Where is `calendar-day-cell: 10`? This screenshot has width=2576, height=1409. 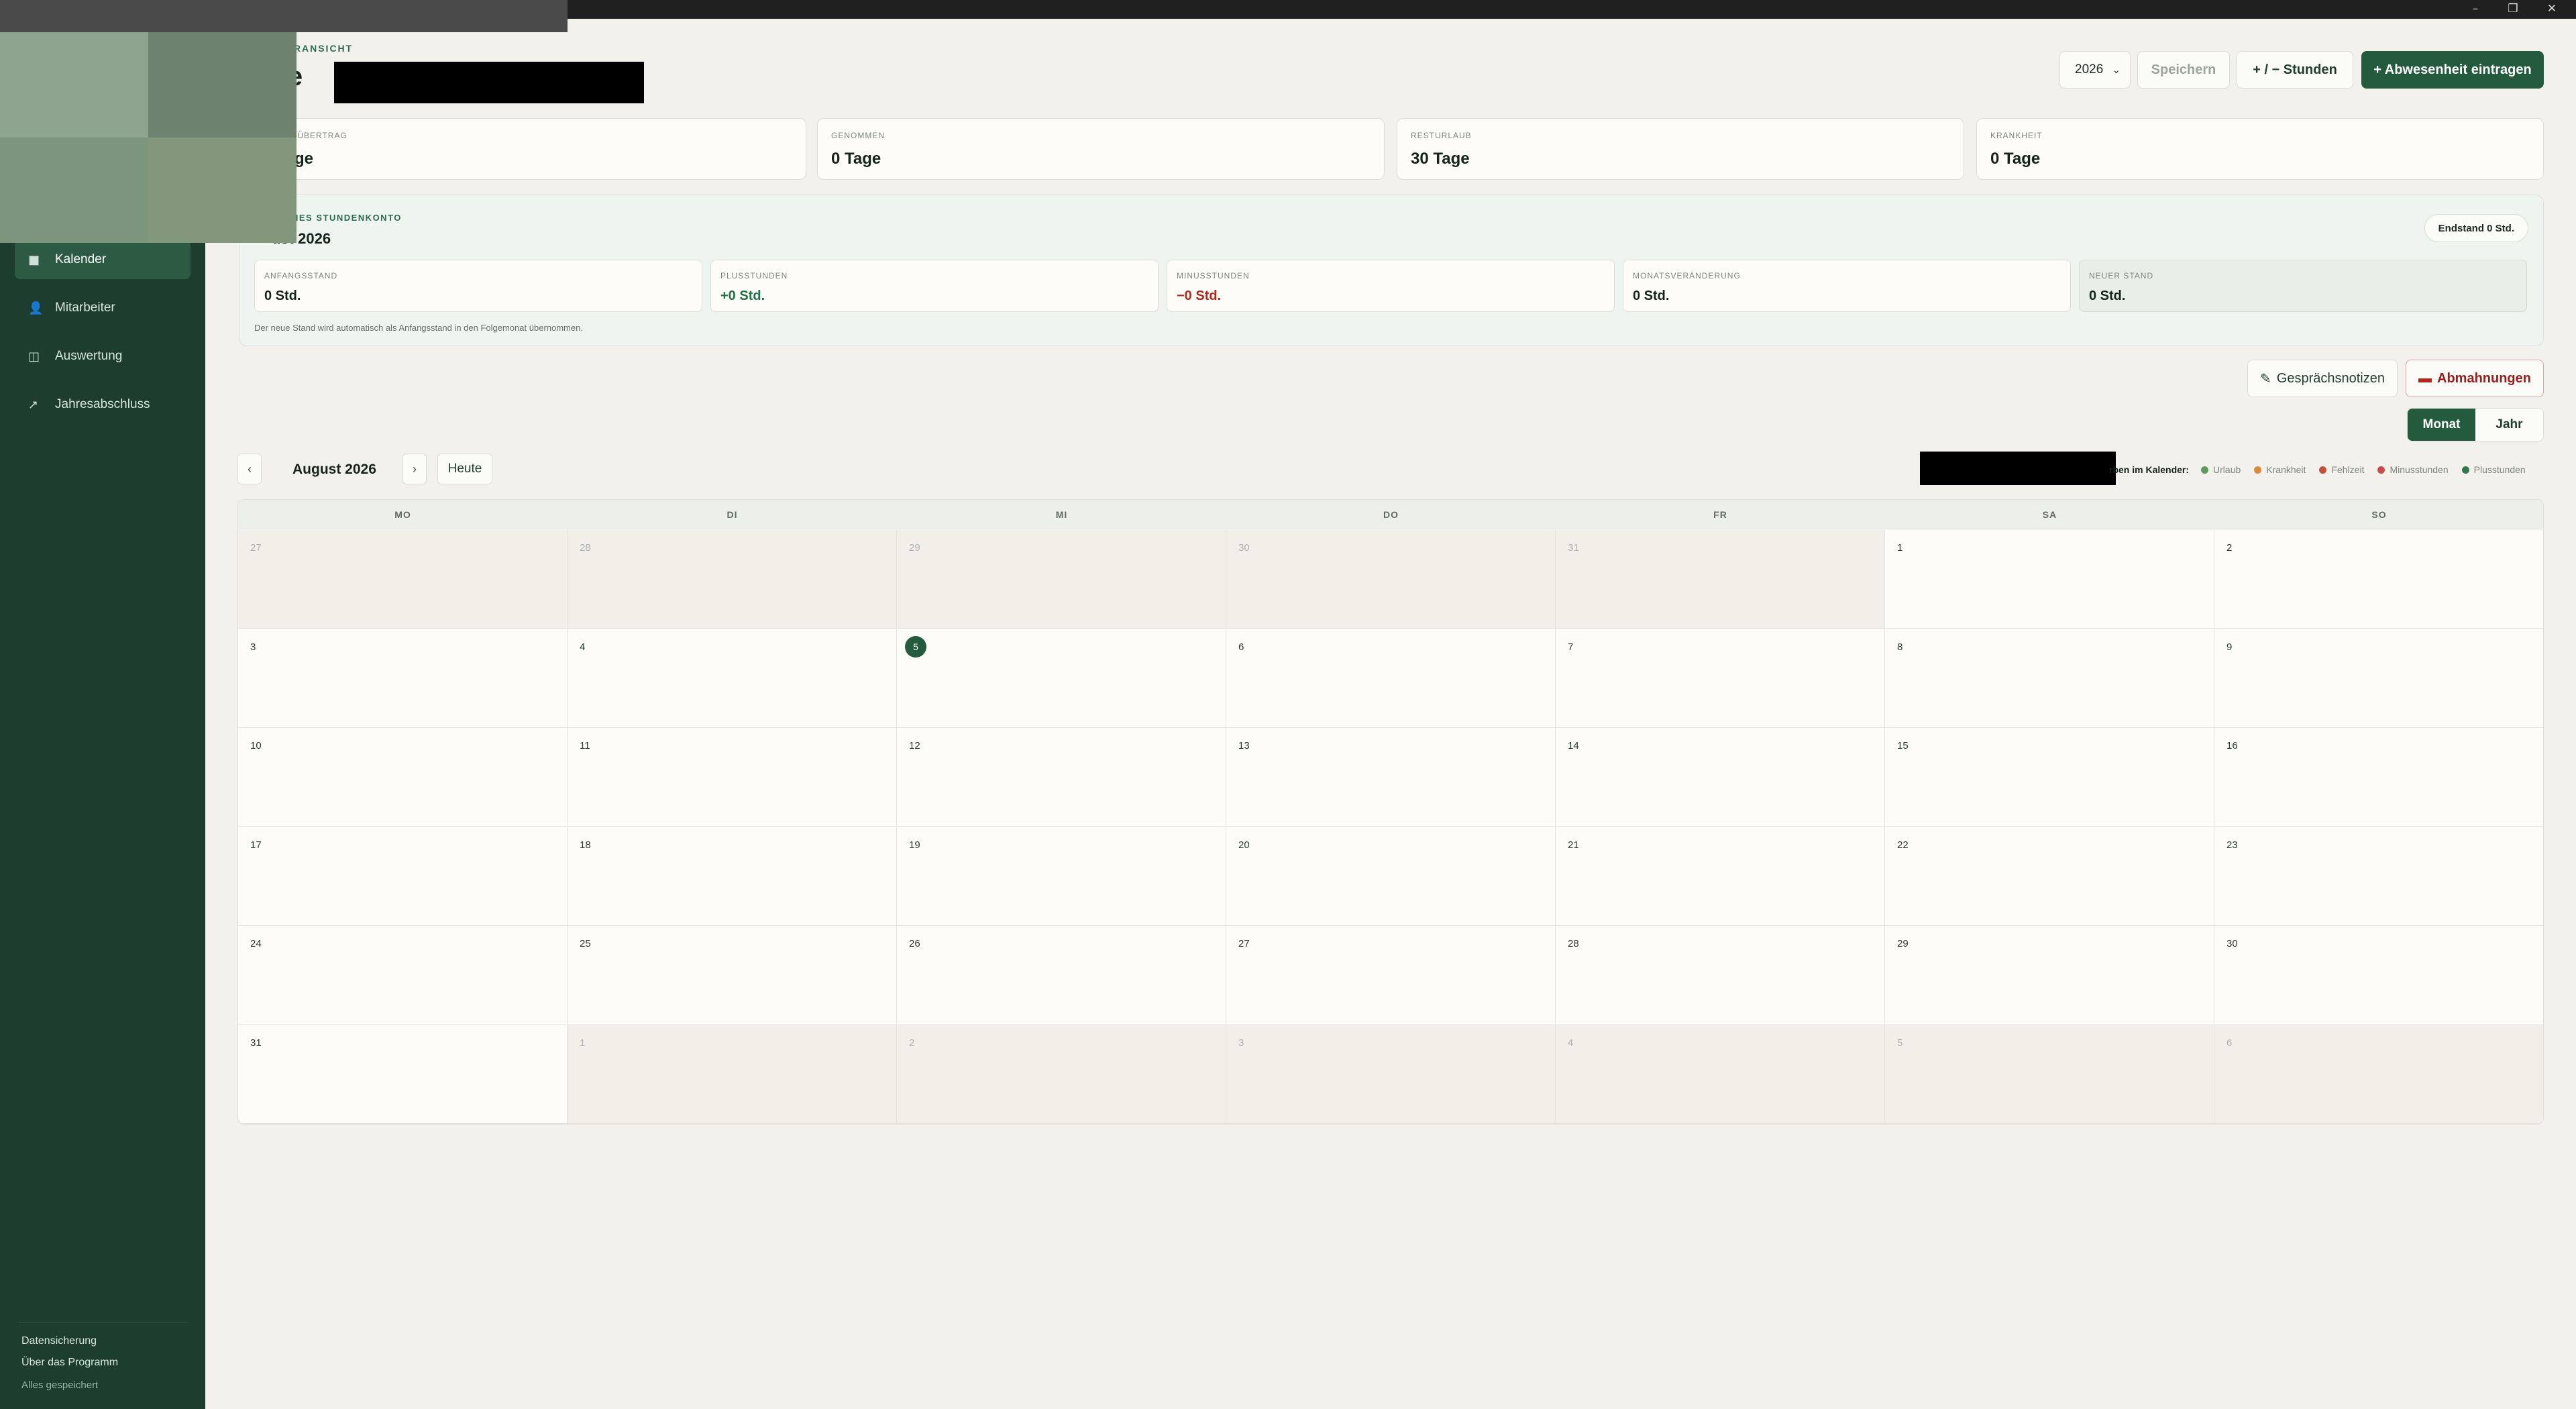 calendar-day-cell: 10 is located at coordinates (403, 777).